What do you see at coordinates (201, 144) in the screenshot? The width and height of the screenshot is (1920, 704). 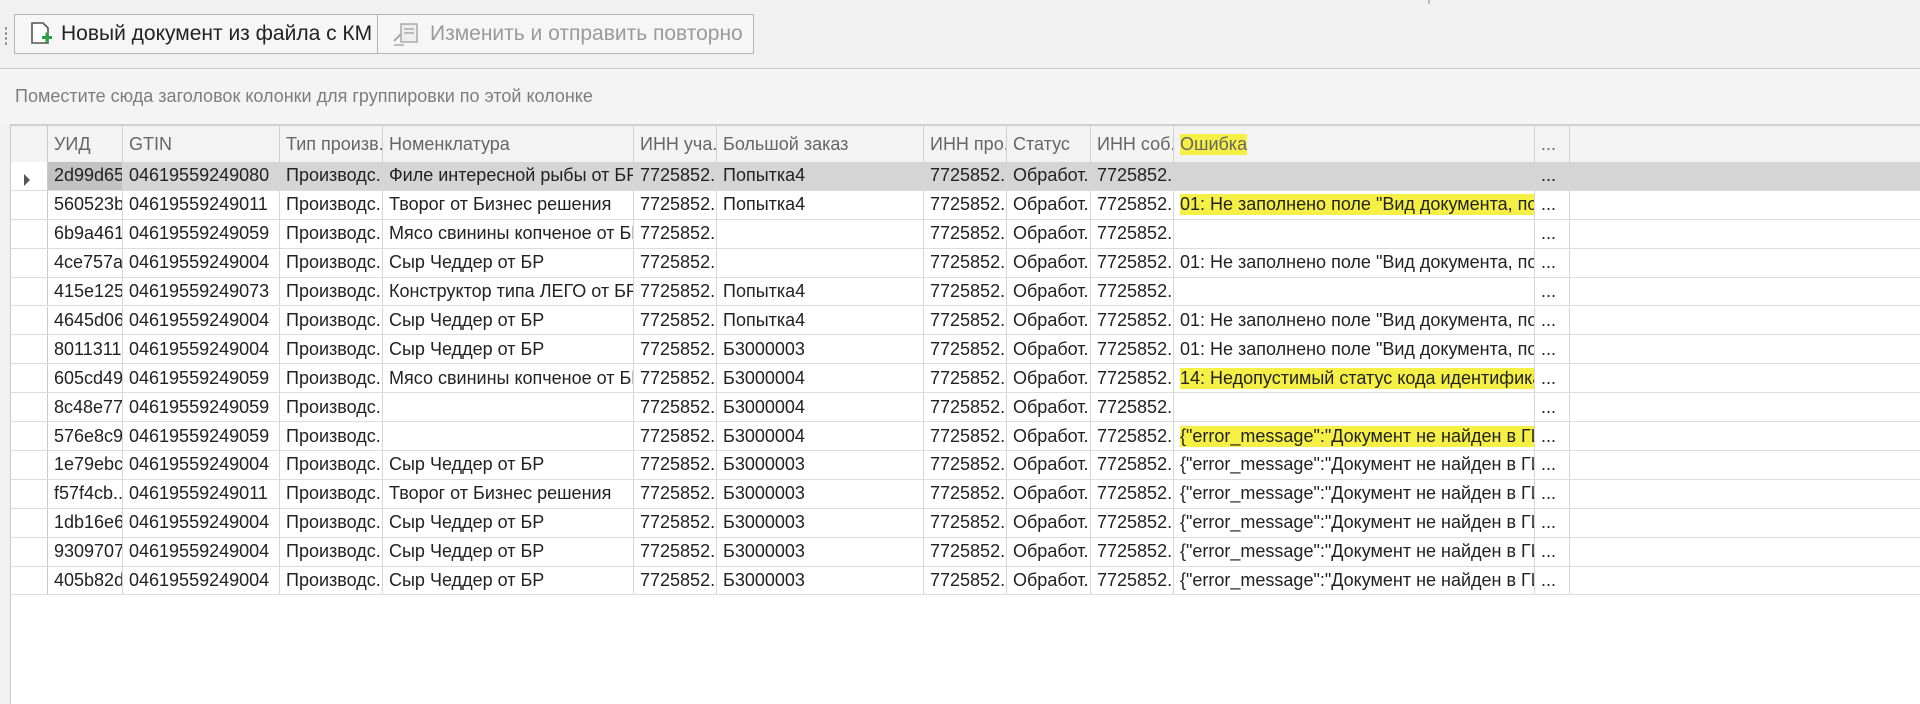 I see `column-header-gtin: GTIN` at bounding box center [201, 144].